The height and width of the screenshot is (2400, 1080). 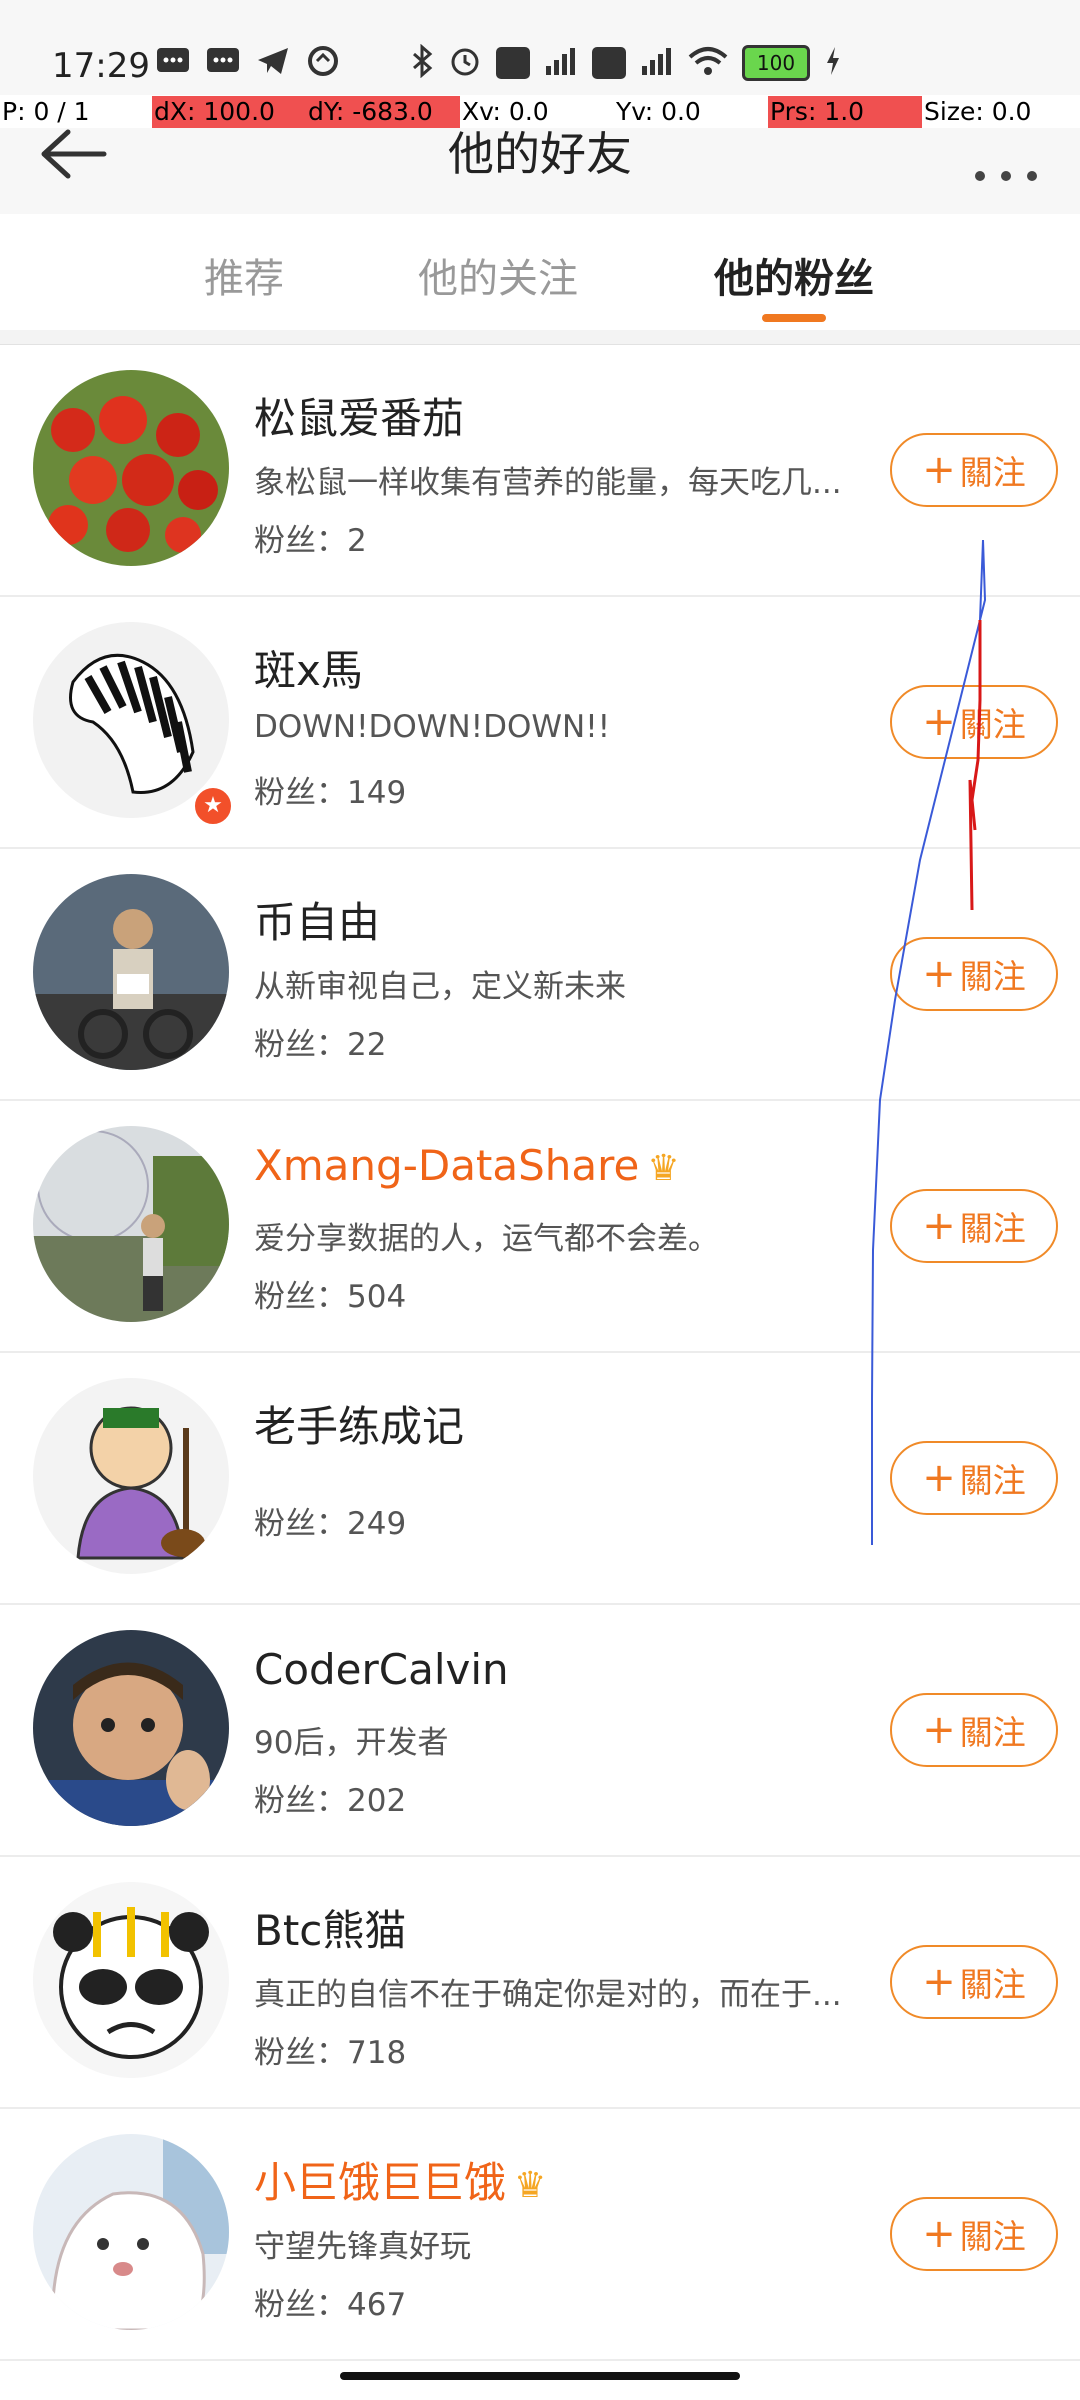 I want to click on bluetooth-icon, so click(x=422, y=62).